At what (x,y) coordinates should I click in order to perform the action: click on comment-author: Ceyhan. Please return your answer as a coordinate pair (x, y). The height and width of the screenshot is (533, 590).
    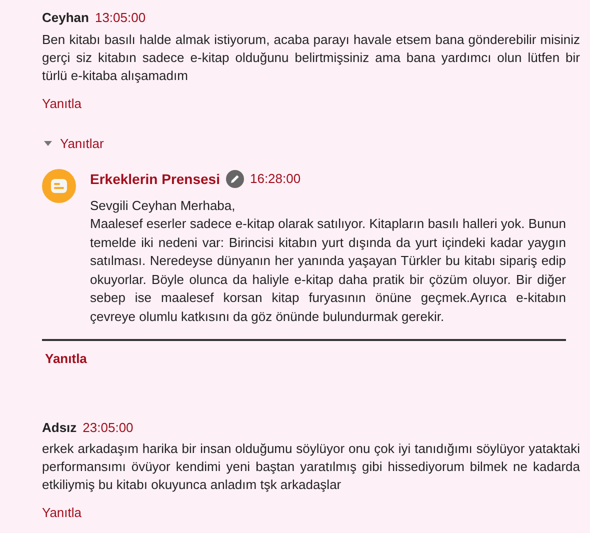
    Looking at the image, I should click on (65, 18).